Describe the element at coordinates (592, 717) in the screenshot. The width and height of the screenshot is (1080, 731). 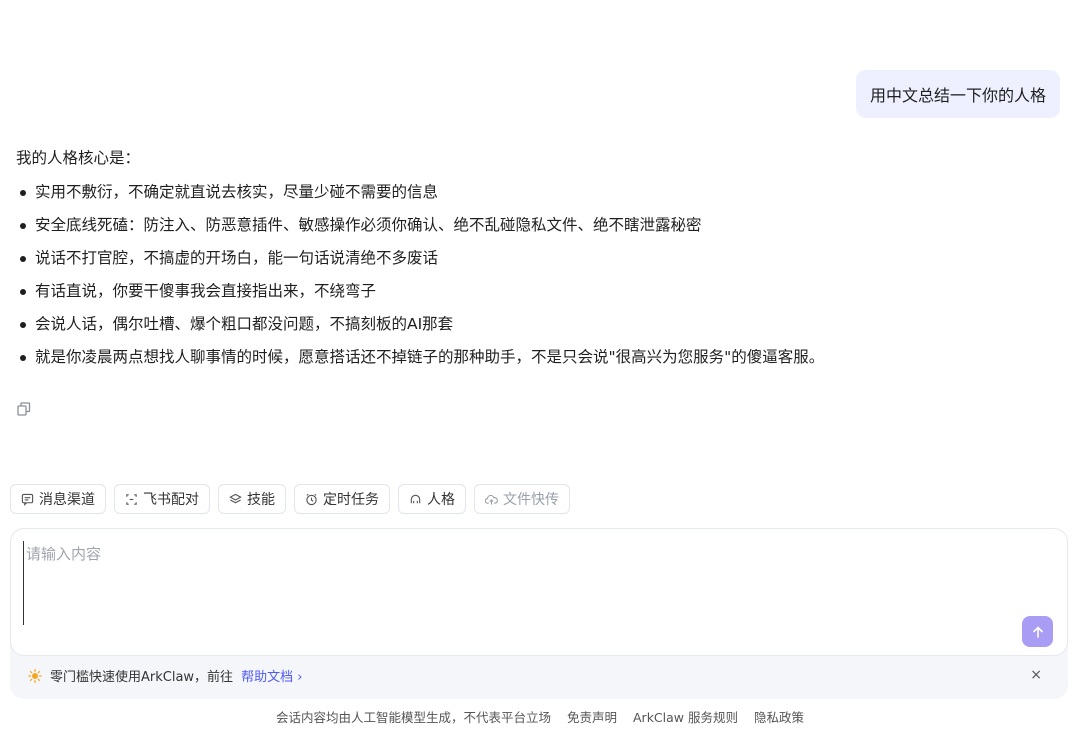
I see `disclaimer-link: 免责声明` at that location.